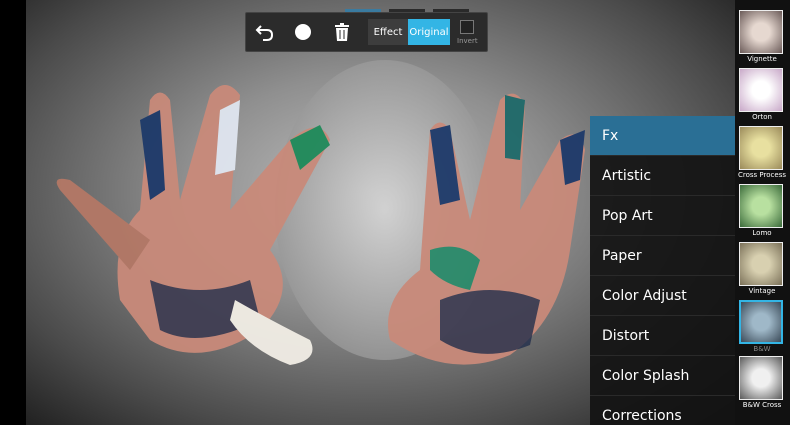 Image resolution: width=790 pixels, height=425 pixels. Describe the element at coordinates (662, 336) in the screenshot. I see `menu-item-distort: Distort` at that location.